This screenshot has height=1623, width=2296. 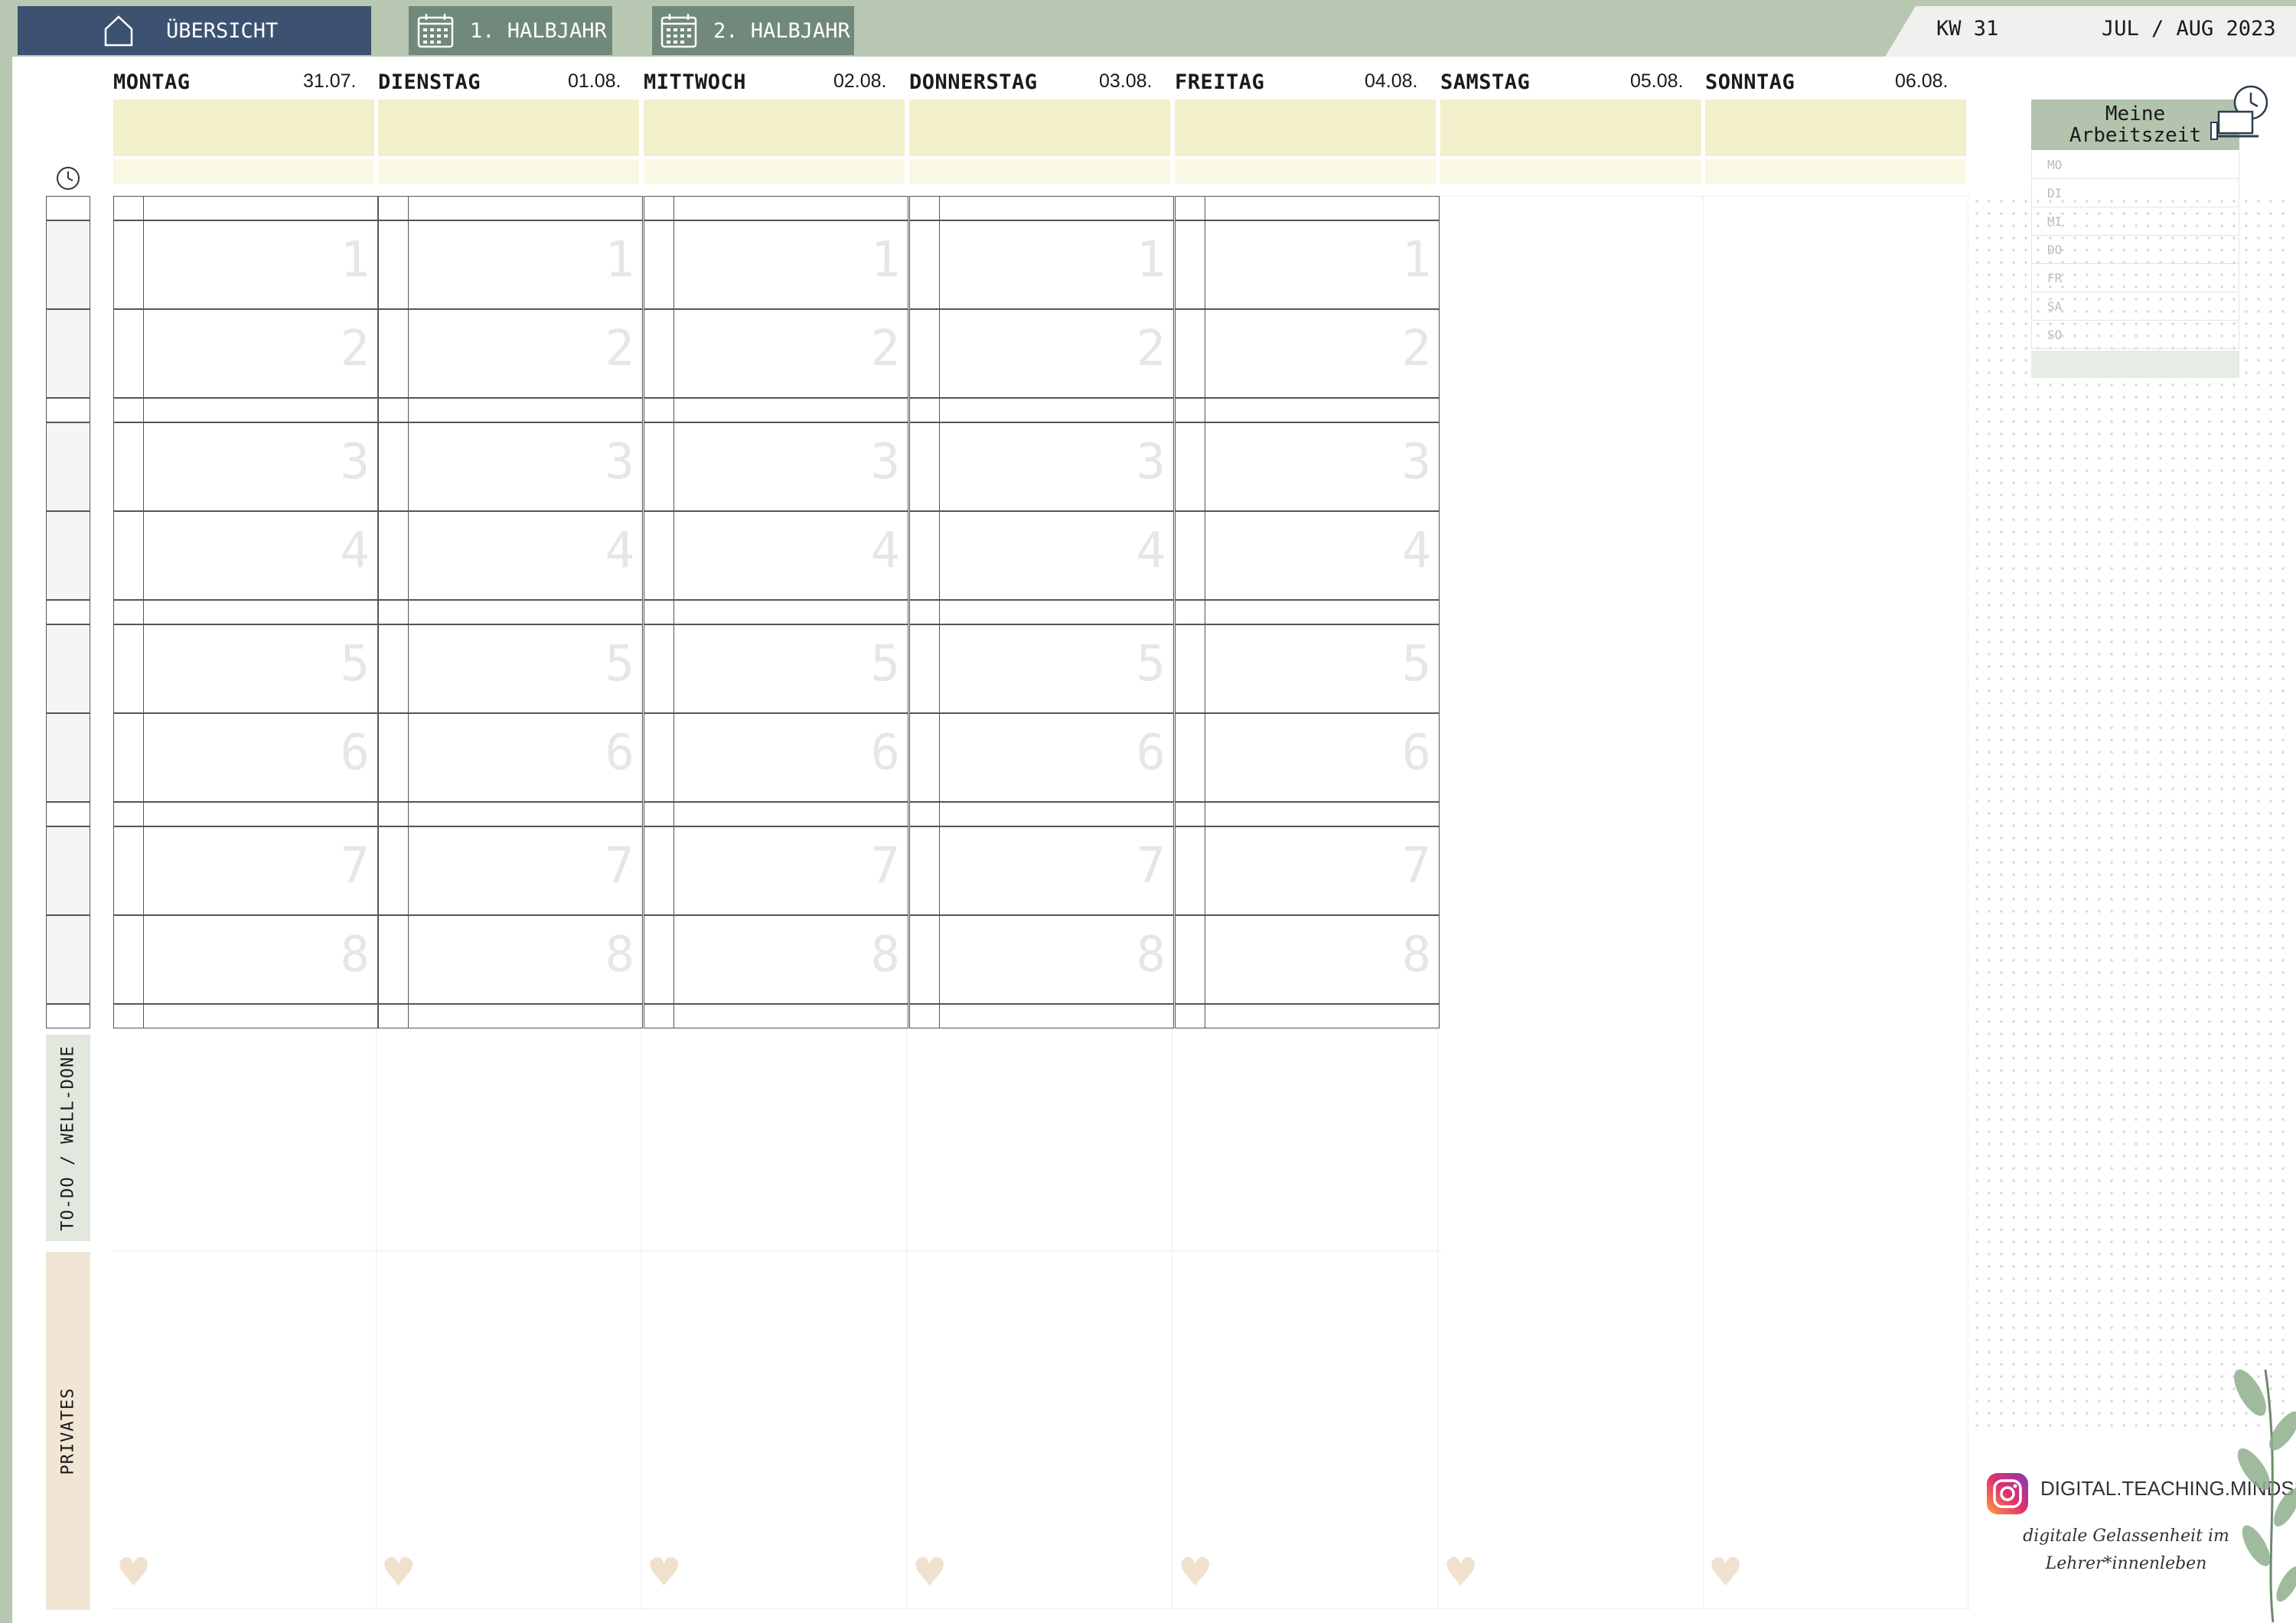 I want to click on tab-second-half: 2. HALBJAHR, so click(x=753, y=31).